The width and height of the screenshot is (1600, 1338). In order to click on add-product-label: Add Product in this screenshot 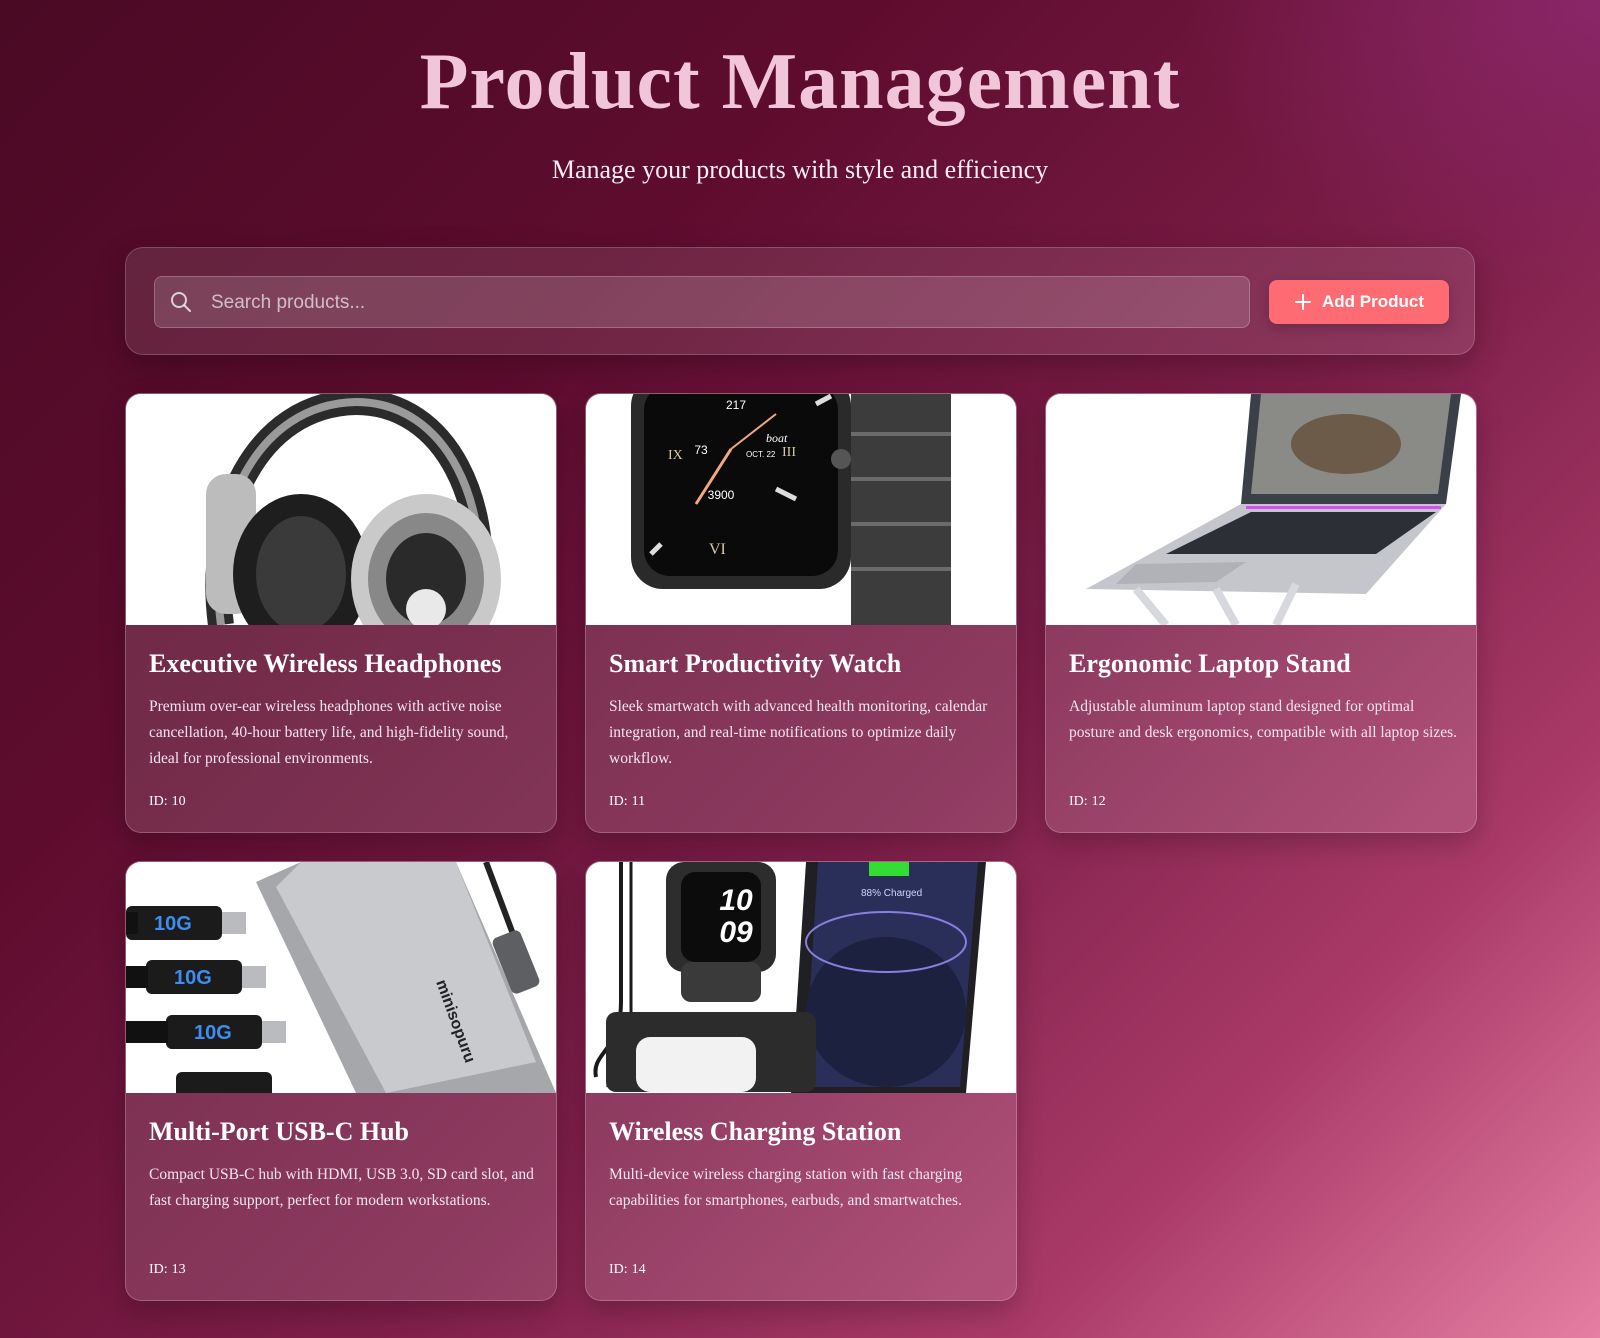, I will do `click(1373, 301)`.